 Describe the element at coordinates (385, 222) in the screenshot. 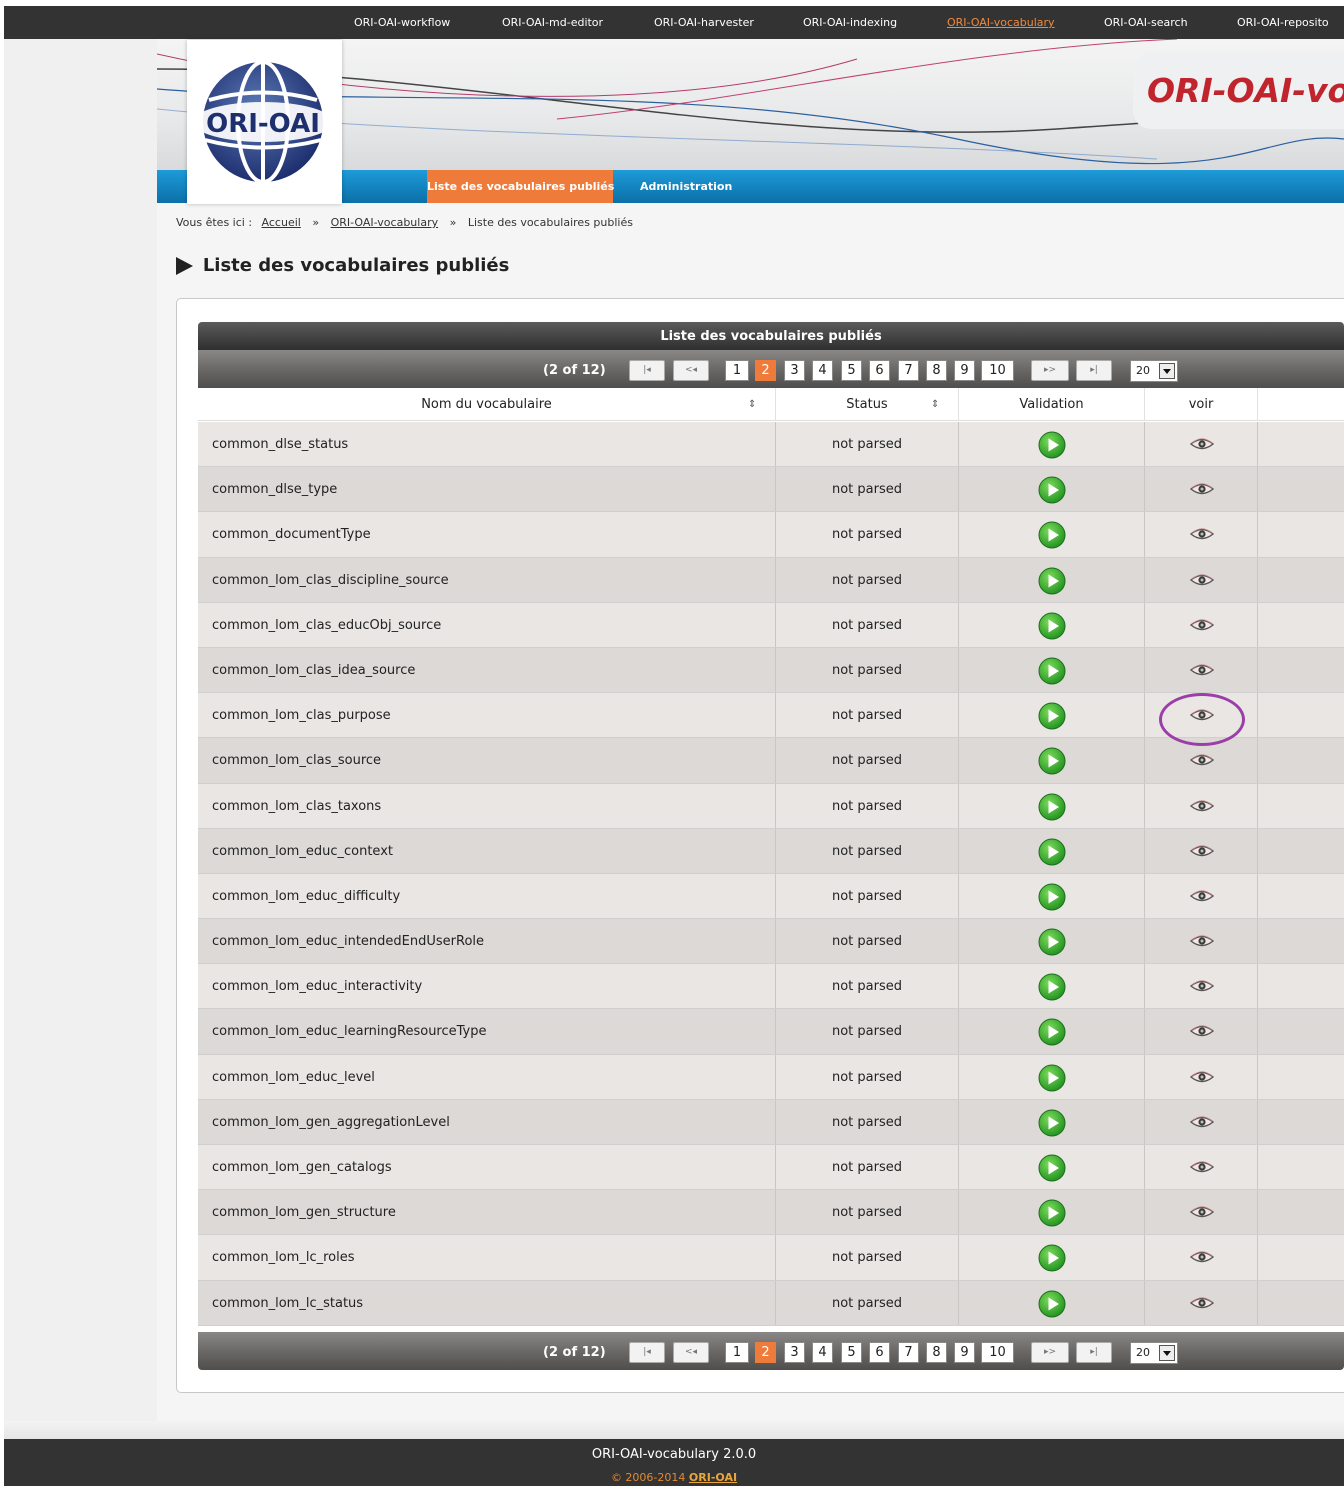

I see `breadcrumb-section-link: ORI-OAI-vocabulary` at that location.